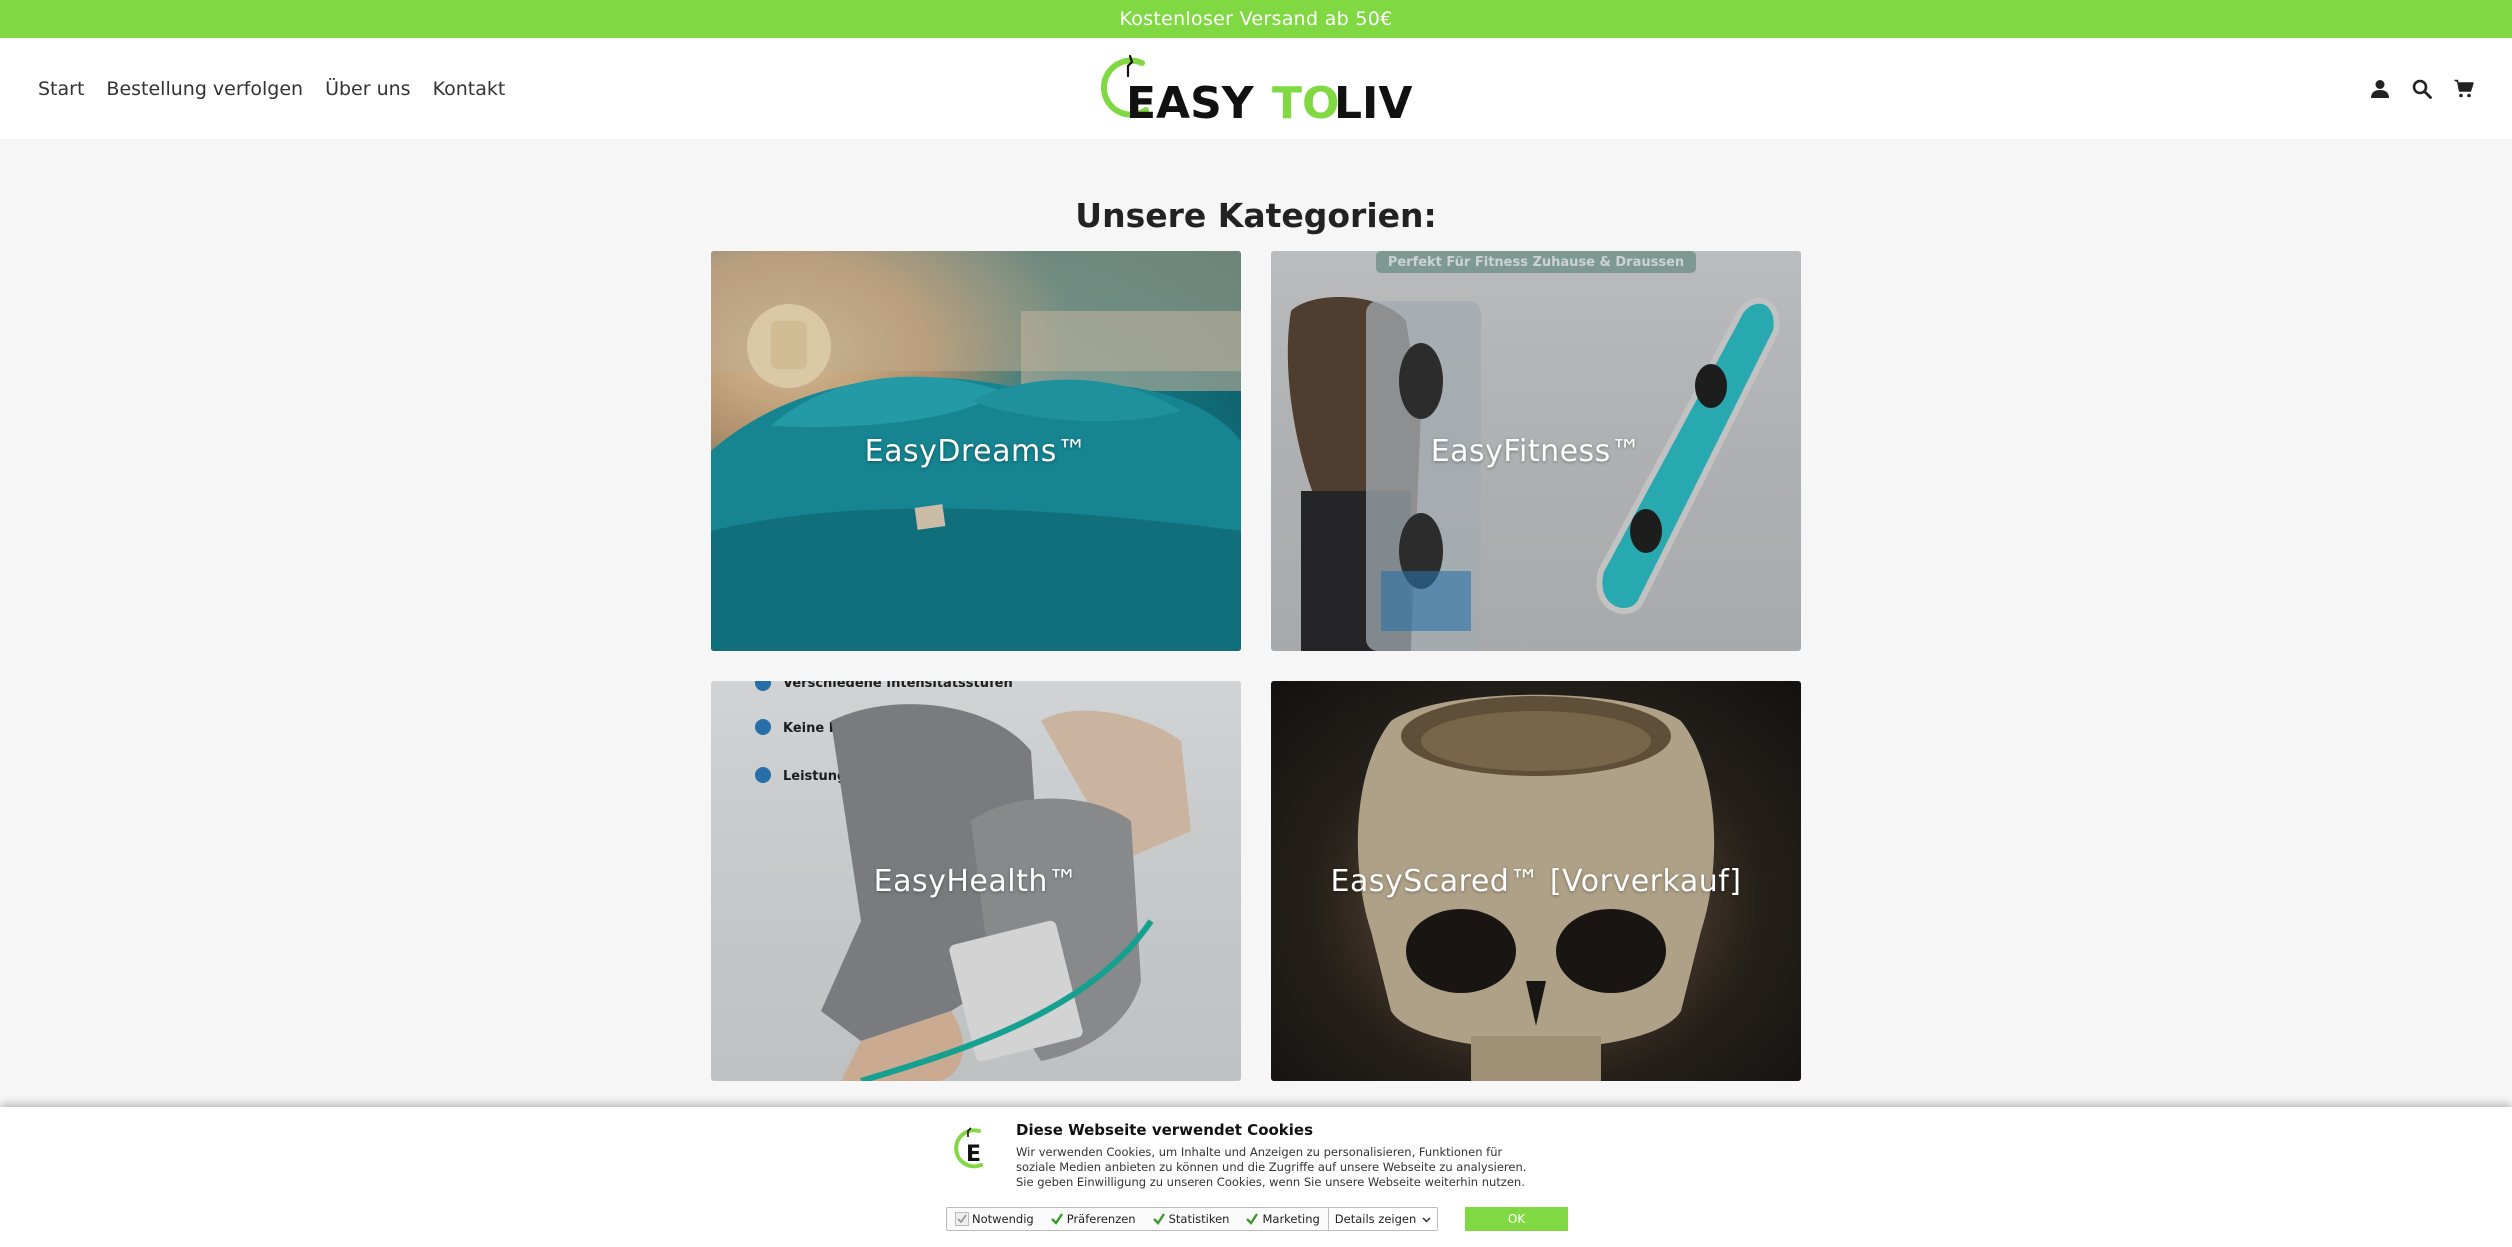 The height and width of the screenshot is (1247, 2512). Describe the element at coordinates (2380, 89) in the screenshot. I see `account-icon` at that location.